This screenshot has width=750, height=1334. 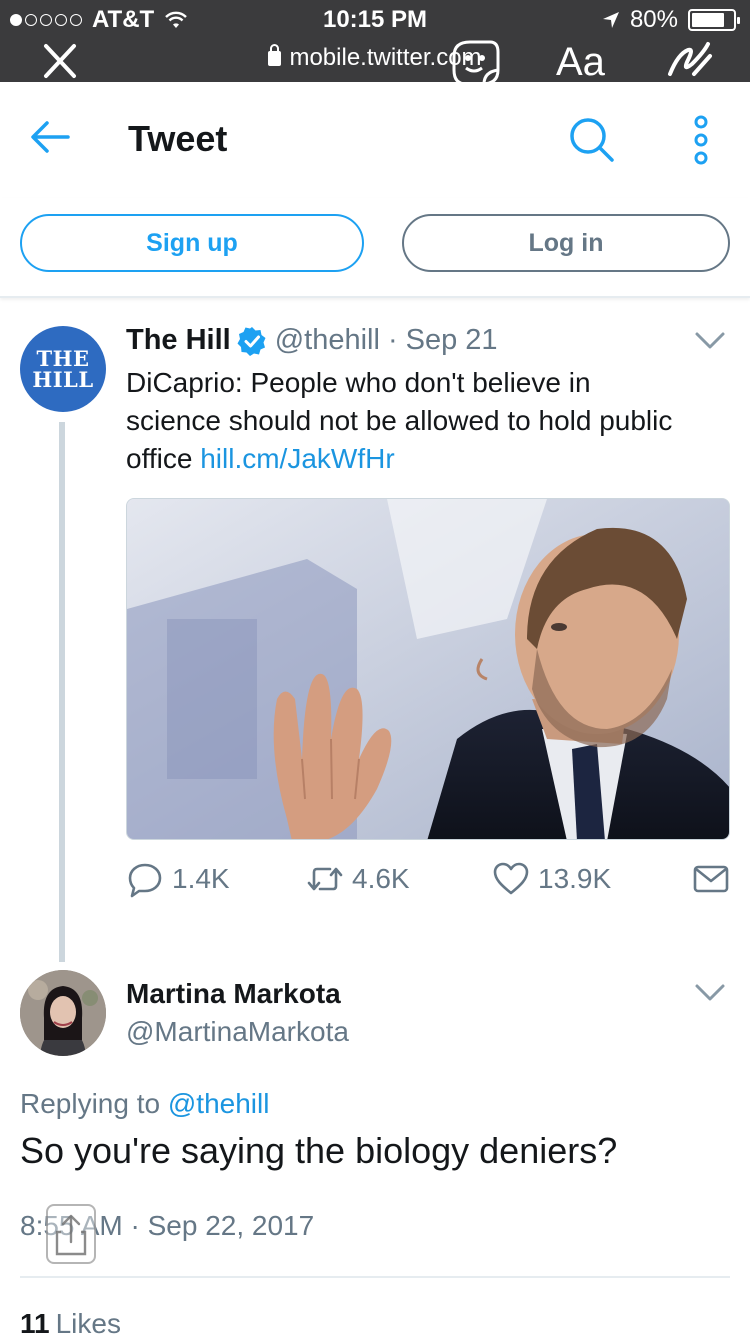 I want to click on replying-to-line: Replying to @thehill, so click(x=144, y=1104).